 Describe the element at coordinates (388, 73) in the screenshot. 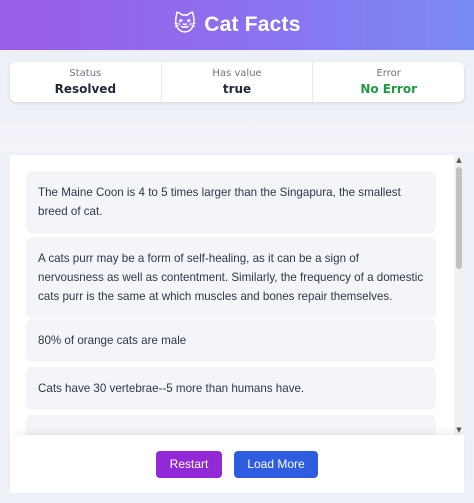

I see `error-label: Error` at that location.